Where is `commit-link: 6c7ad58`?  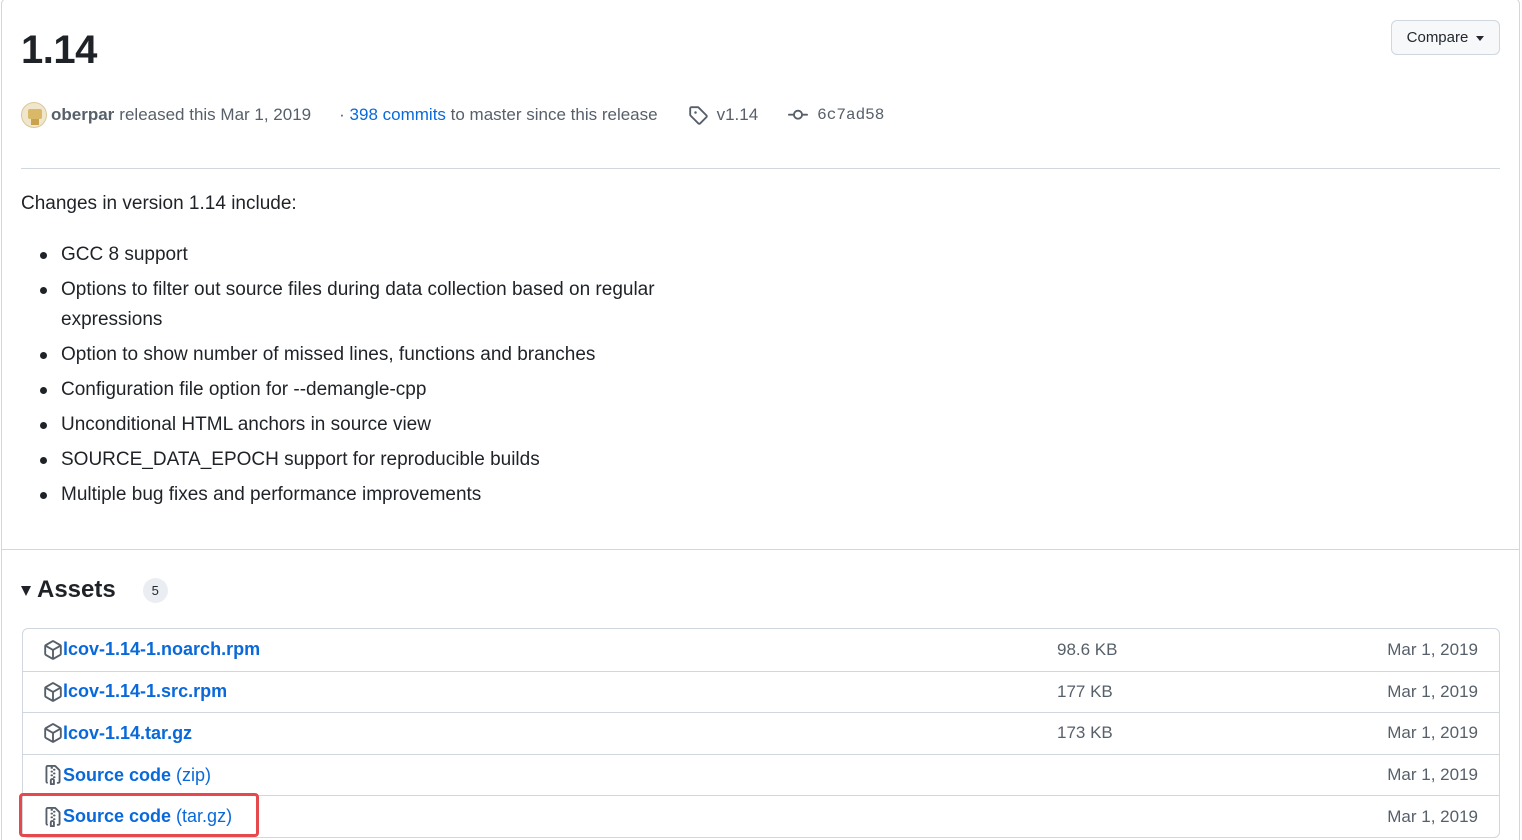
commit-link: 6c7ad58 is located at coordinates (836, 115).